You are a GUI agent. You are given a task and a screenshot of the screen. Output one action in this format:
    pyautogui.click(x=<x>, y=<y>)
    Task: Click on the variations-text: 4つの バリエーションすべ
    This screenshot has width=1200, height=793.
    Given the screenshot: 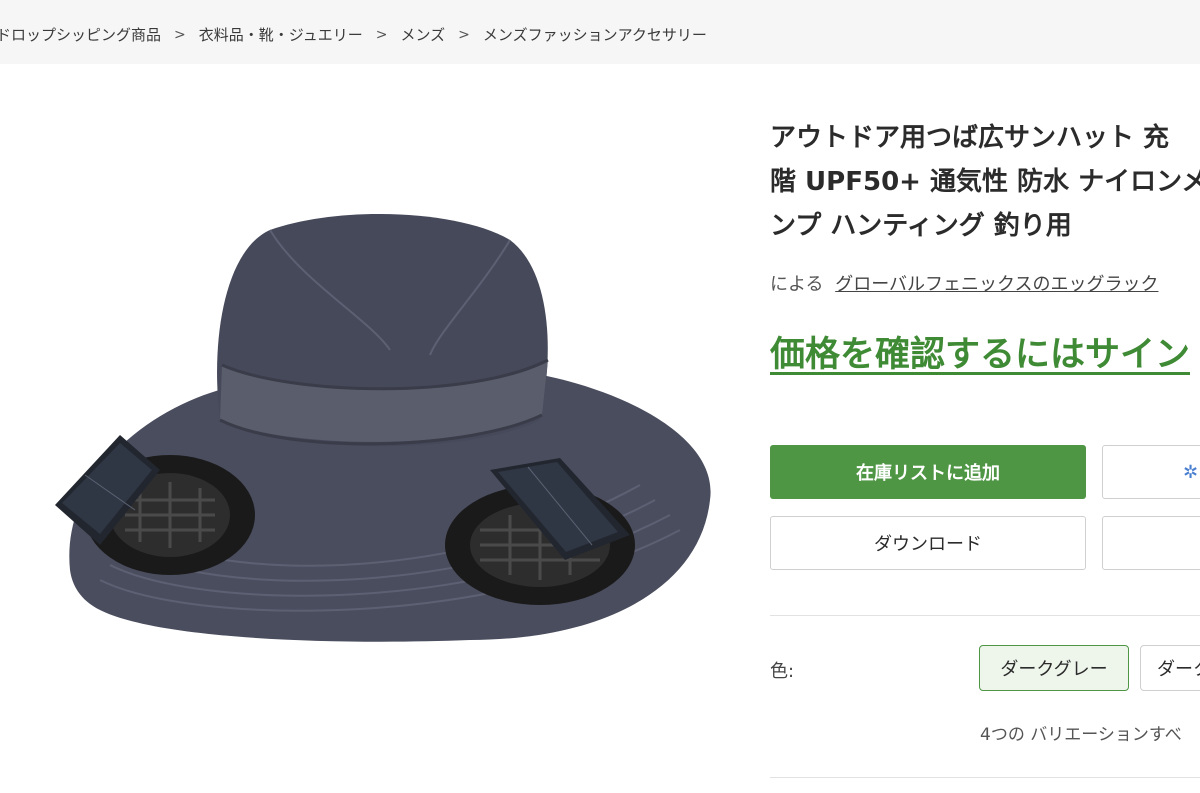 What is the action you would take?
    pyautogui.click(x=1081, y=732)
    